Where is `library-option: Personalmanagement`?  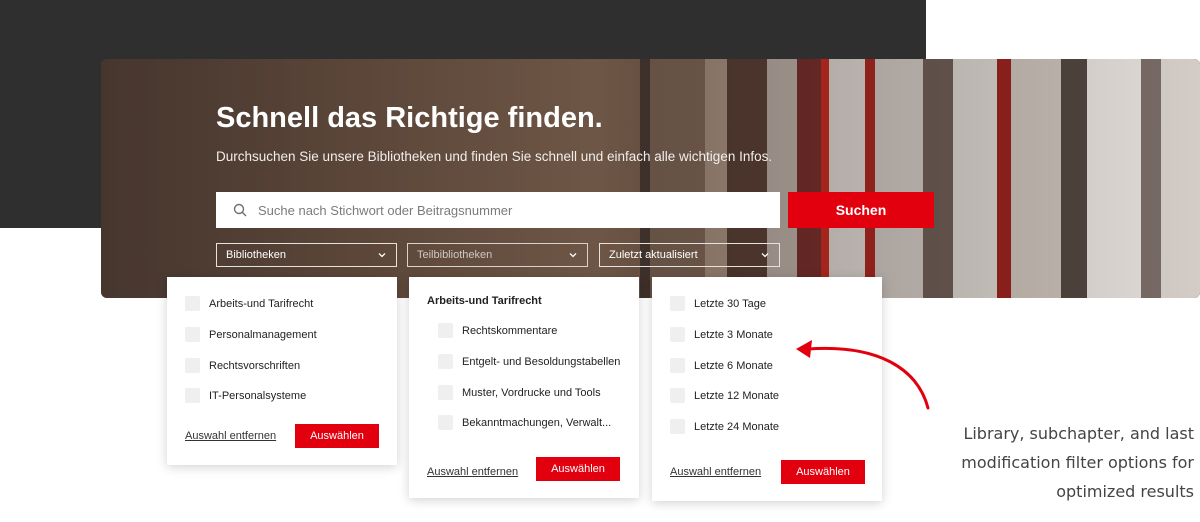 library-option: Personalmanagement is located at coordinates (251, 334).